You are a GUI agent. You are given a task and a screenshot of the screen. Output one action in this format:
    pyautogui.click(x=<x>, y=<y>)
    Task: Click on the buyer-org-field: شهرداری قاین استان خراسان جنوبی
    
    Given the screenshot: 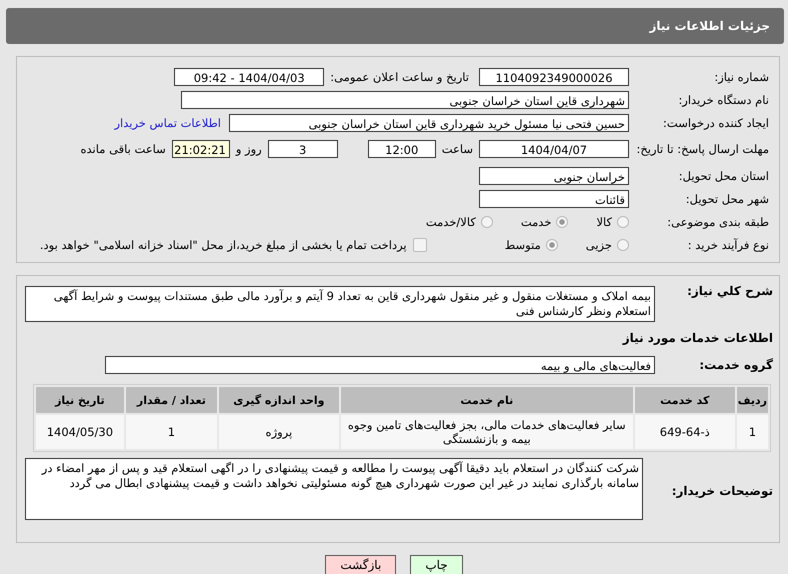 What is the action you would take?
    pyautogui.click(x=405, y=99)
    